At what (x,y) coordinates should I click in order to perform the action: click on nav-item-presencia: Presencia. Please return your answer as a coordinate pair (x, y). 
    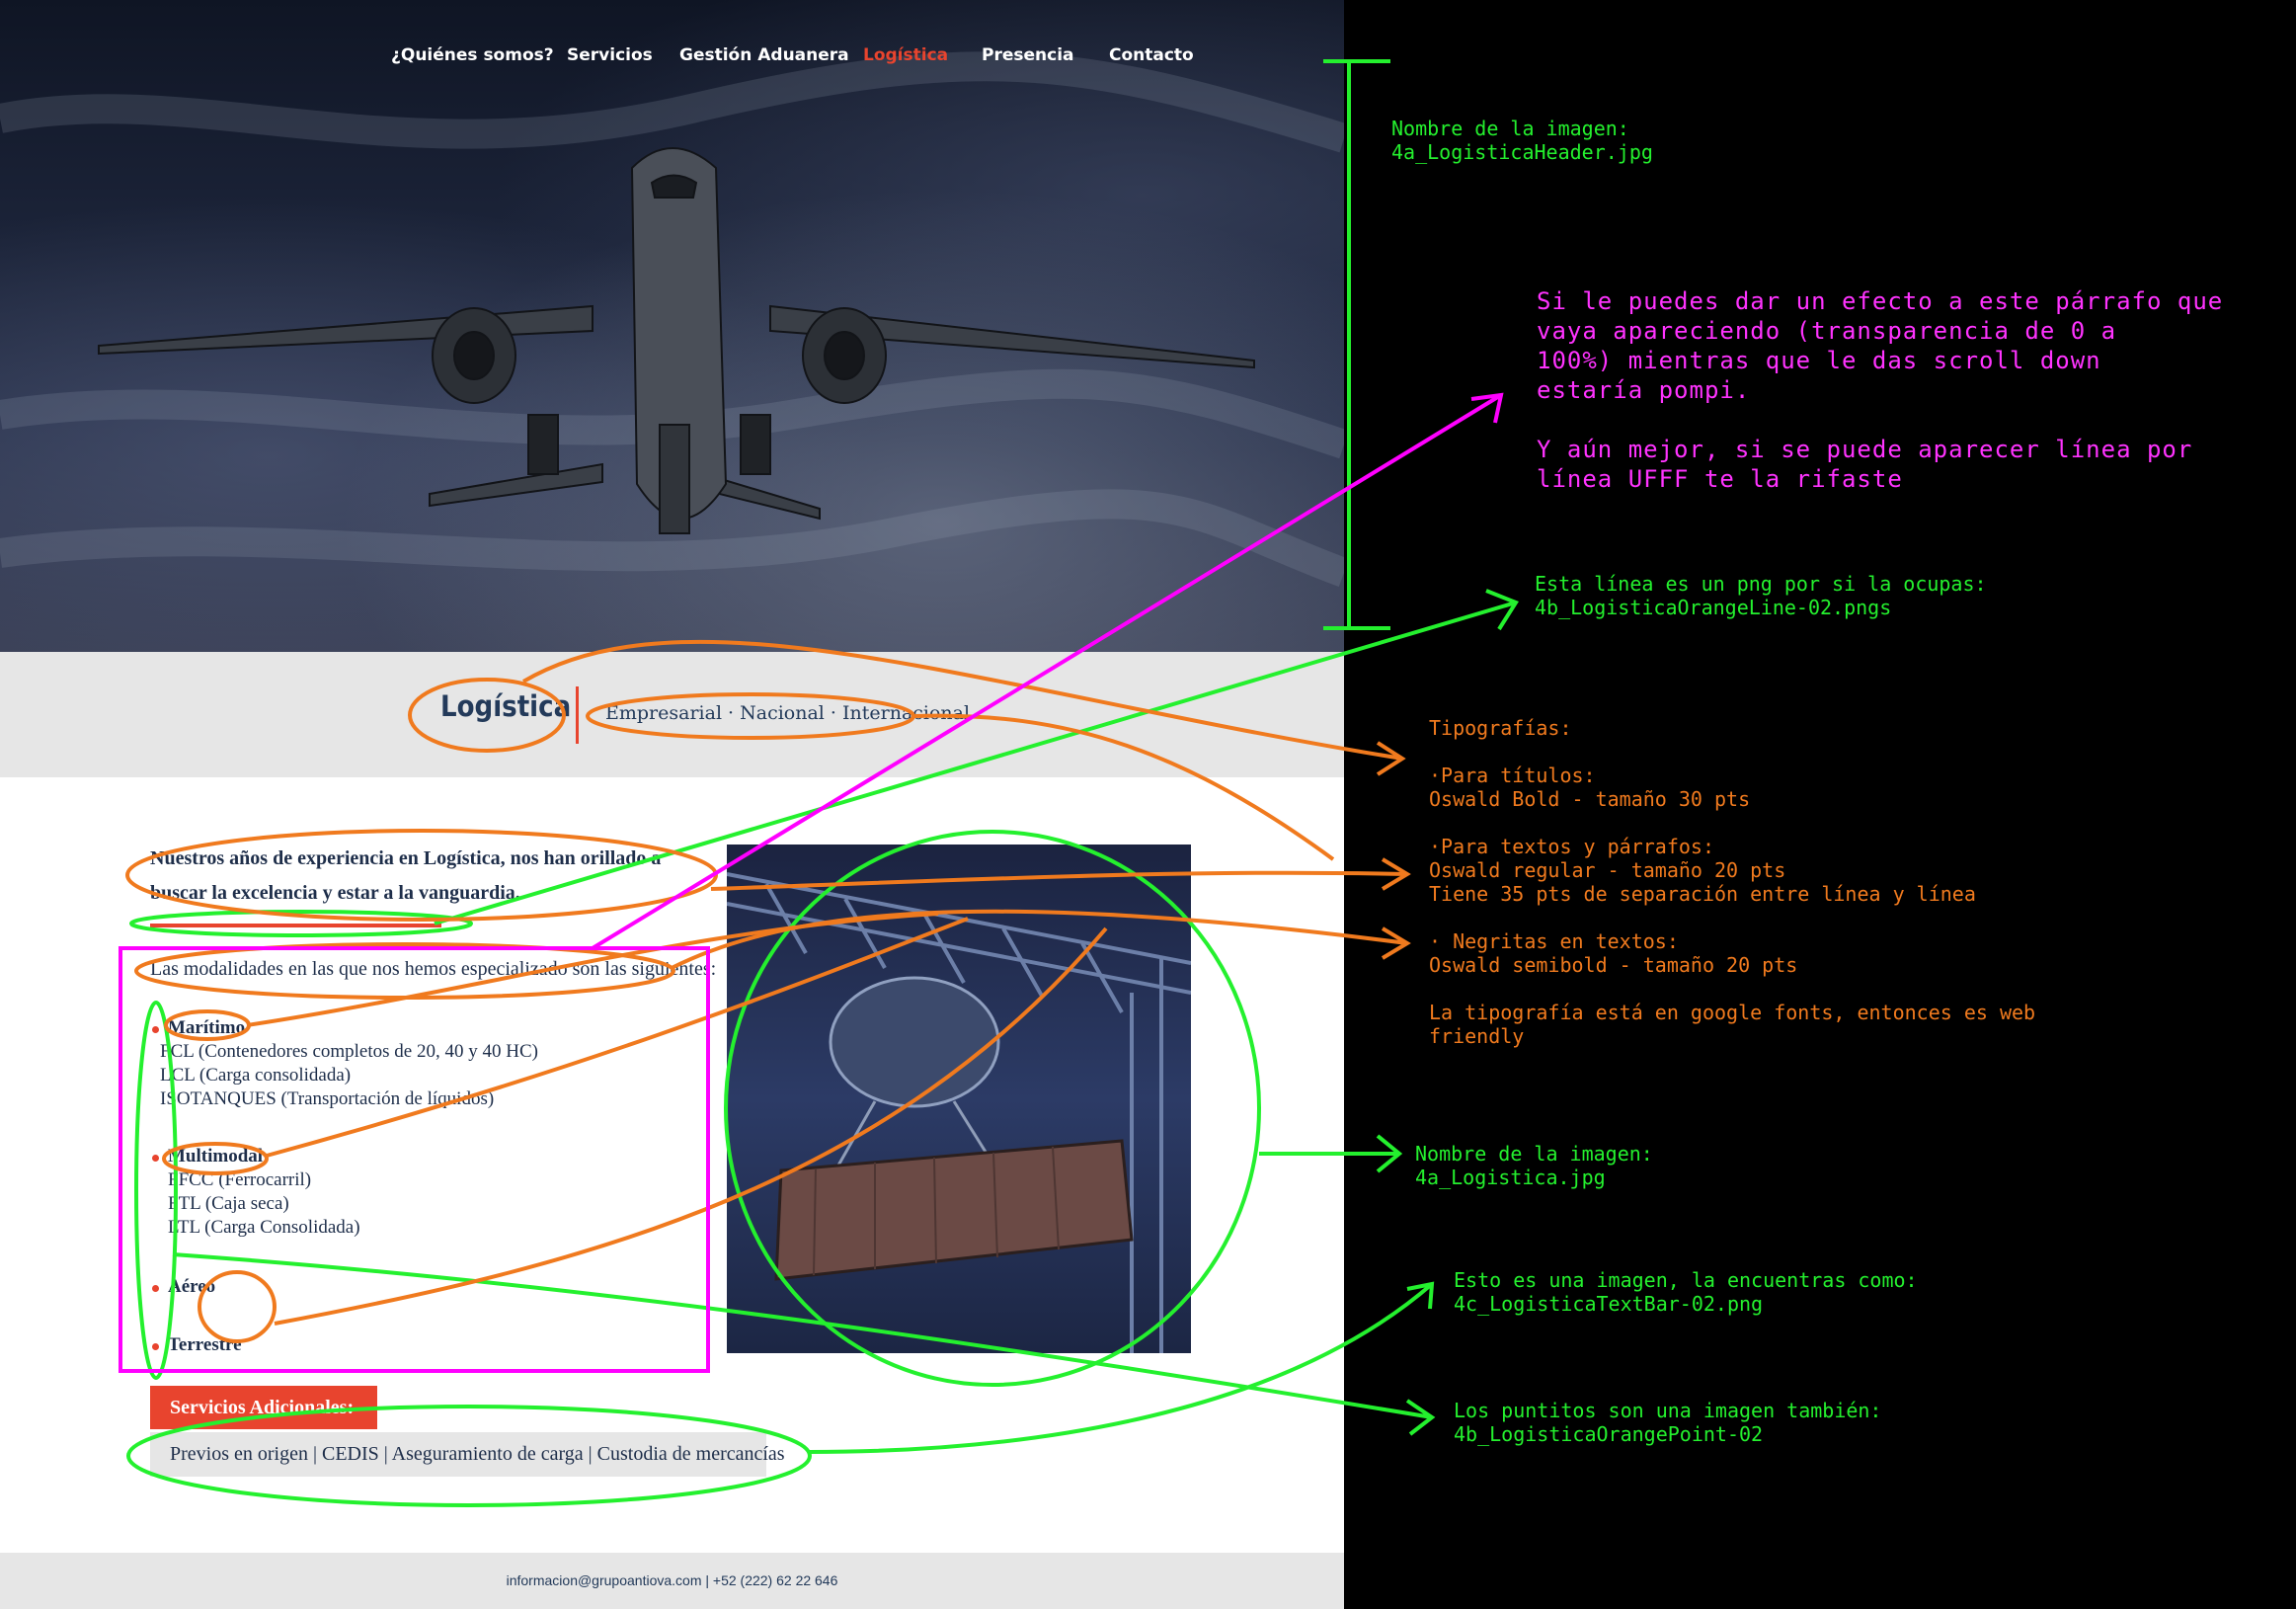
    Looking at the image, I should click on (1028, 55).